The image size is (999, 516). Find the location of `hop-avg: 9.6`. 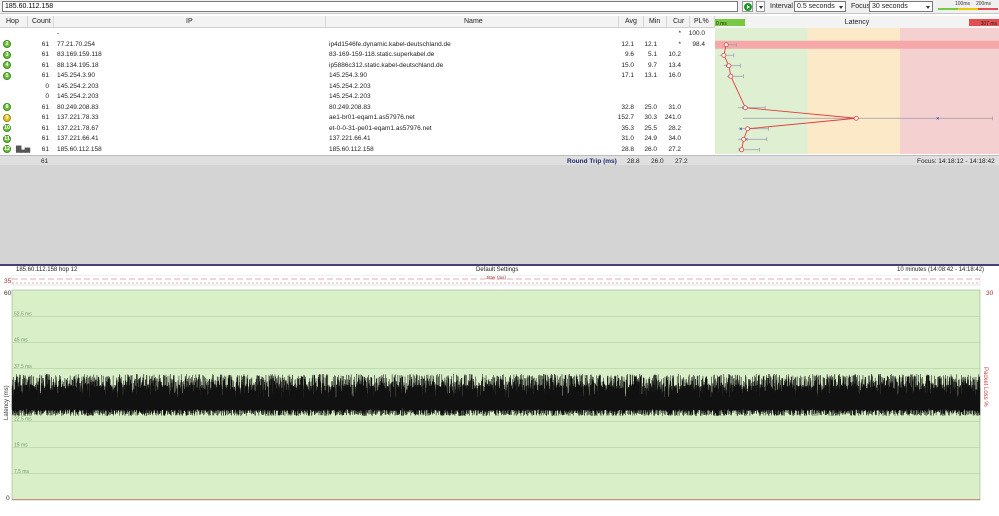

hop-avg: 9.6 is located at coordinates (629, 54).